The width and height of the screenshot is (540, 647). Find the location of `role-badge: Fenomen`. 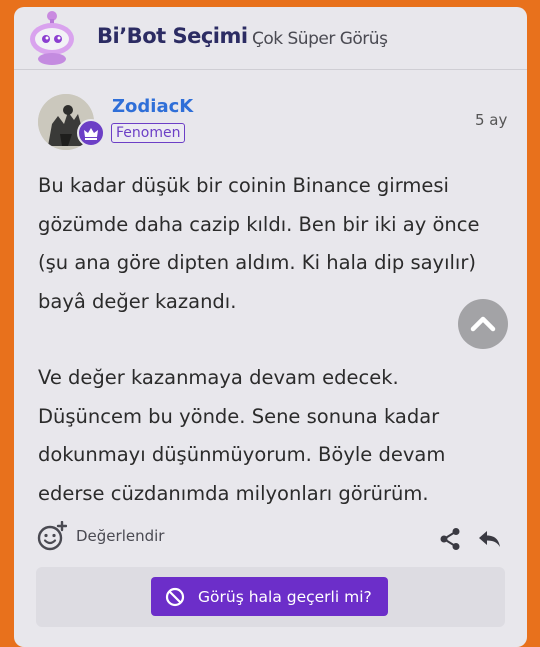

role-badge: Fenomen is located at coordinates (148, 133).